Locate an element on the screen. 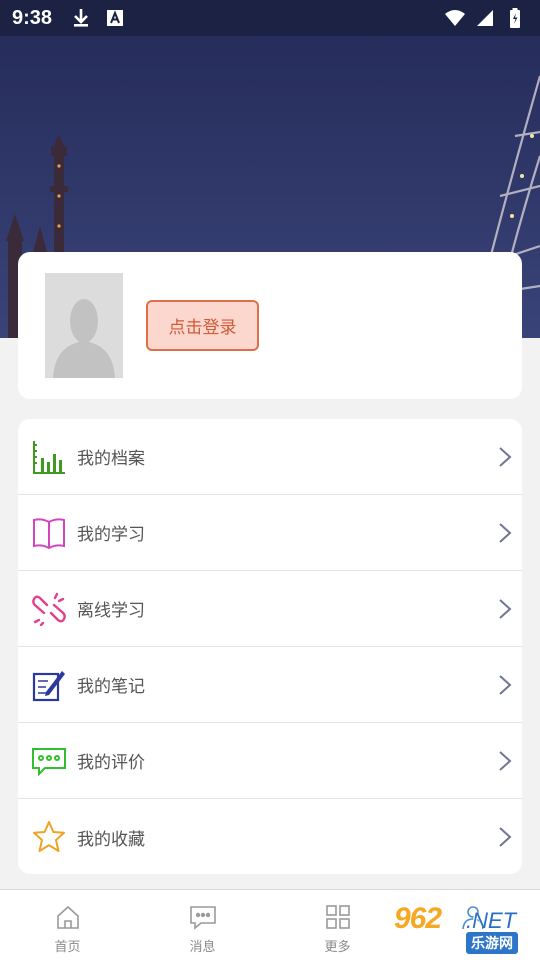 The image size is (540, 960). menu-item-label: 我的评价 is located at coordinates (111, 763).